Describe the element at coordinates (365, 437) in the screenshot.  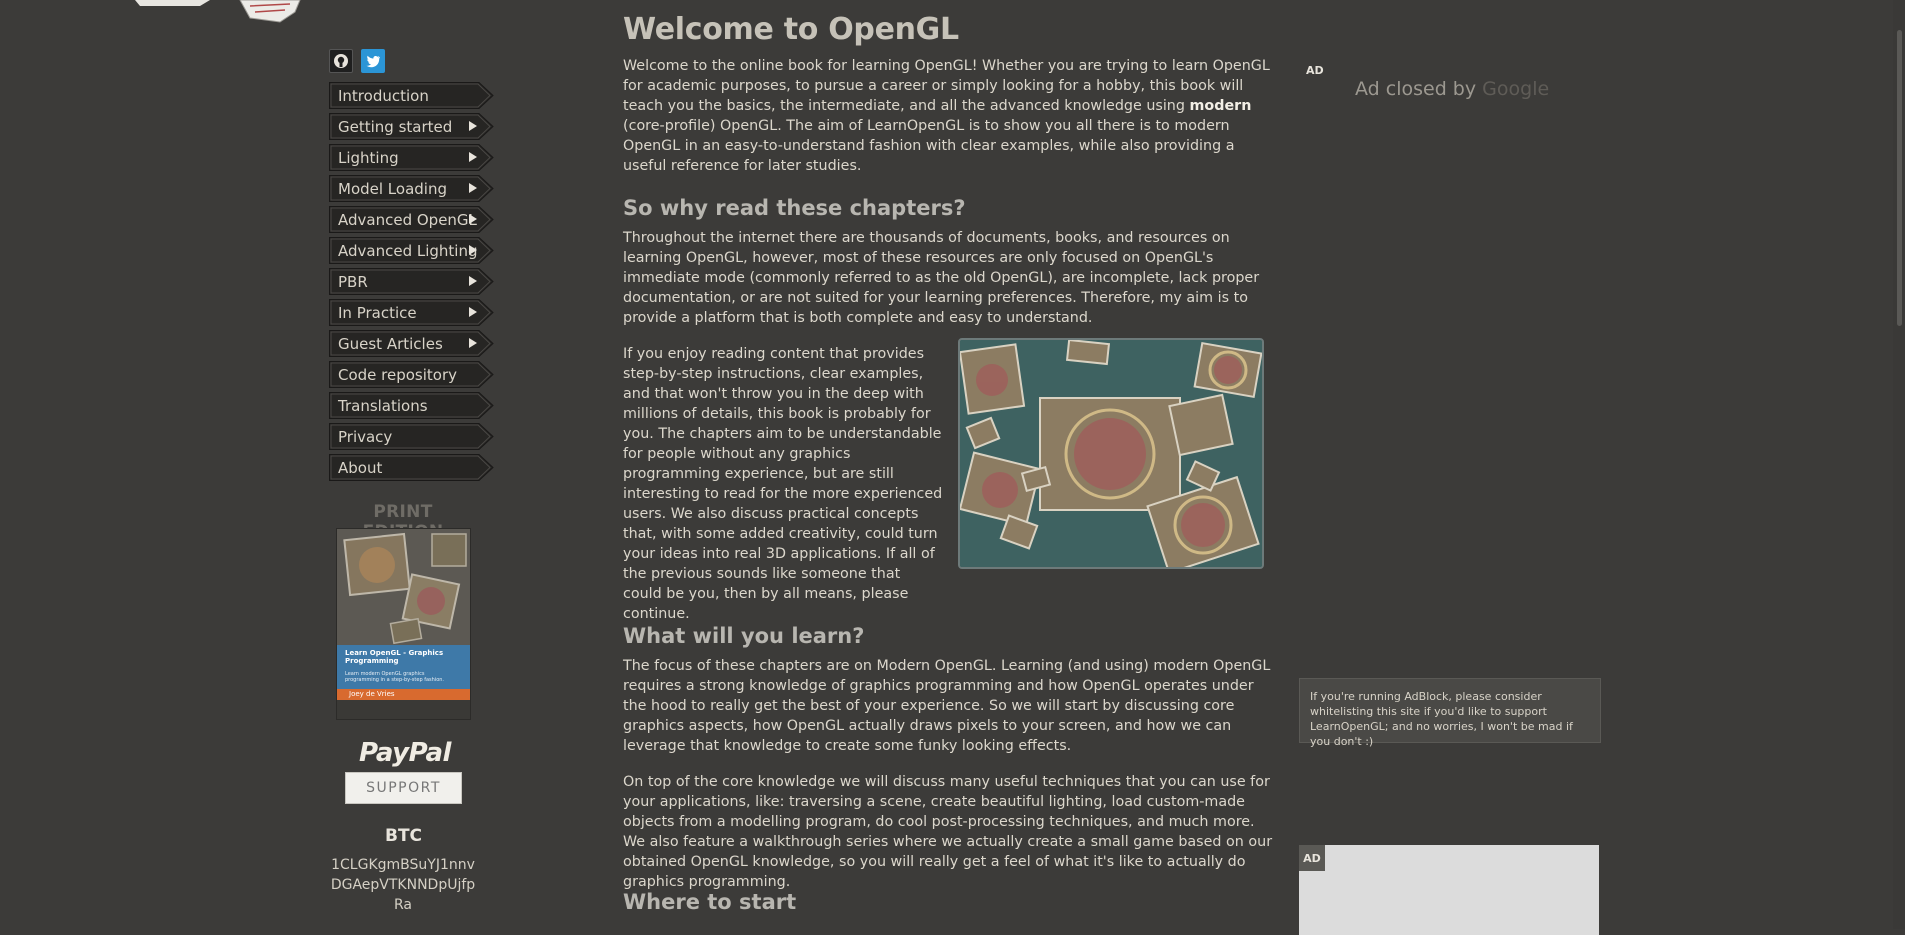
I see `menu-item-label: Privacy` at that location.